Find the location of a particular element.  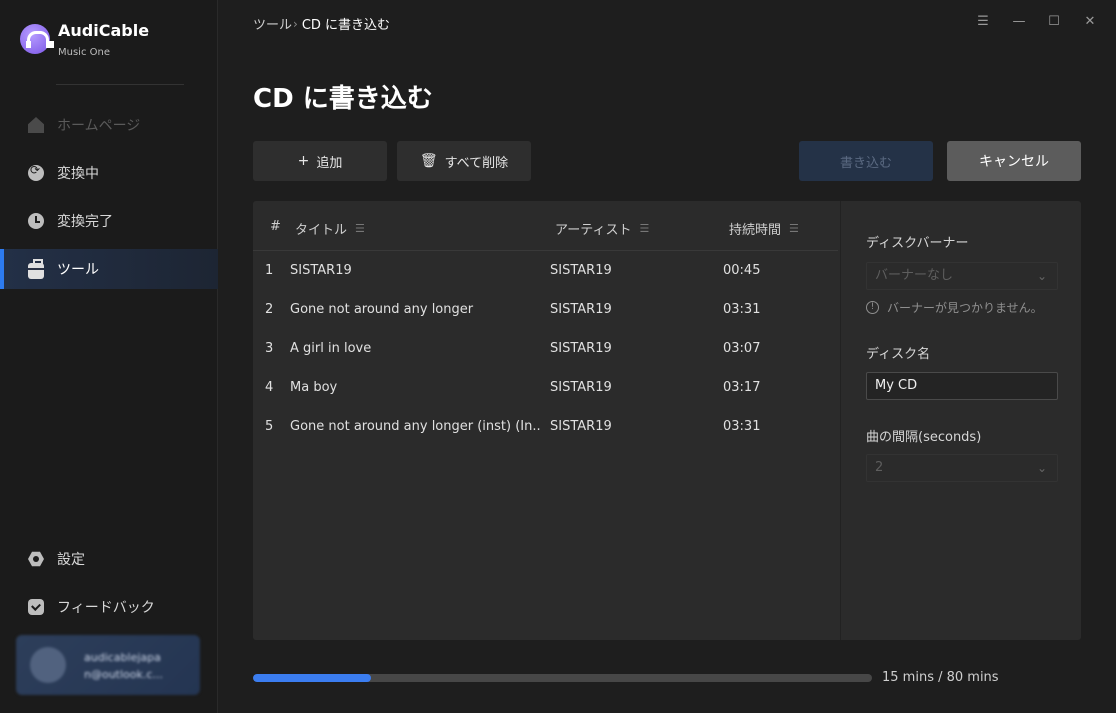

sidebar-item-label: 変換完了 is located at coordinates (85, 222).